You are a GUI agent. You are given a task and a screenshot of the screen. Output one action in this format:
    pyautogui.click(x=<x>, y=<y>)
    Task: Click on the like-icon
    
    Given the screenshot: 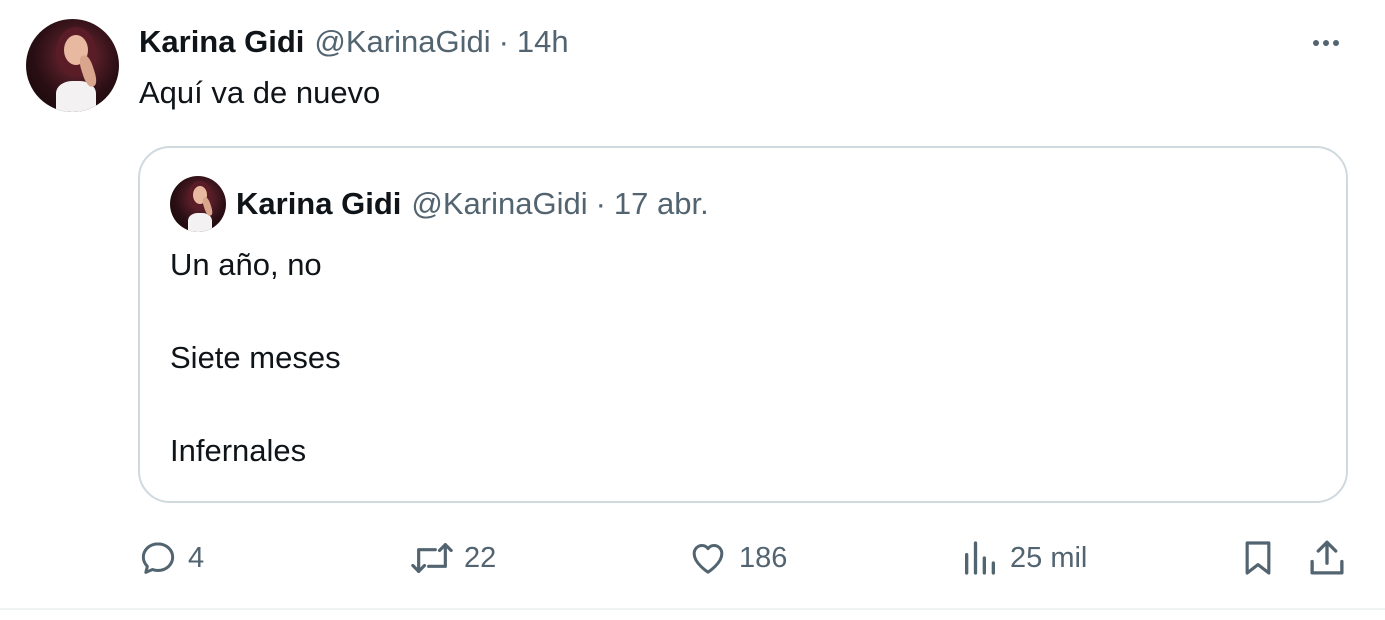 What is the action you would take?
    pyautogui.click(x=708, y=559)
    